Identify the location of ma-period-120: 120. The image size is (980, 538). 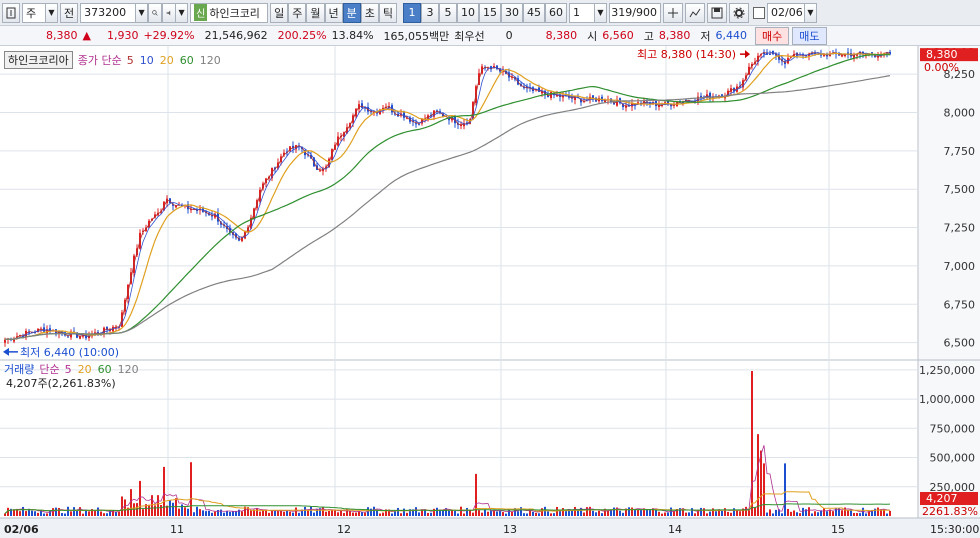
(210, 60).